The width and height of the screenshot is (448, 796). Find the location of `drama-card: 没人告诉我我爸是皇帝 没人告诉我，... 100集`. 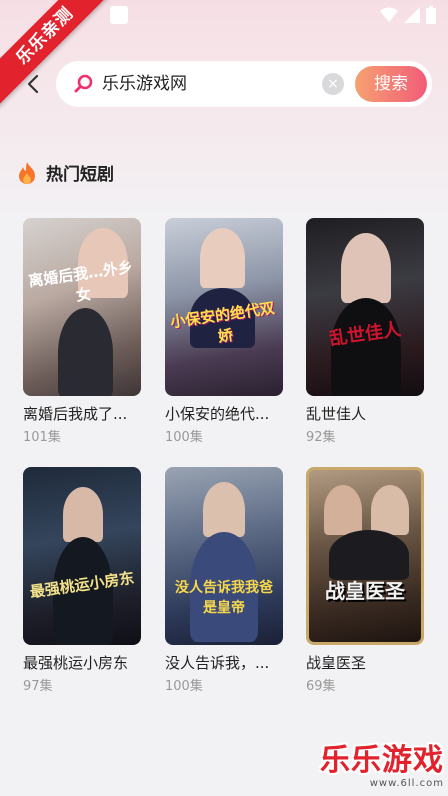

drama-card: 没人告诉我我爸是皇帝 没人告诉我，... 100集 is located at coordinates (225, 581).